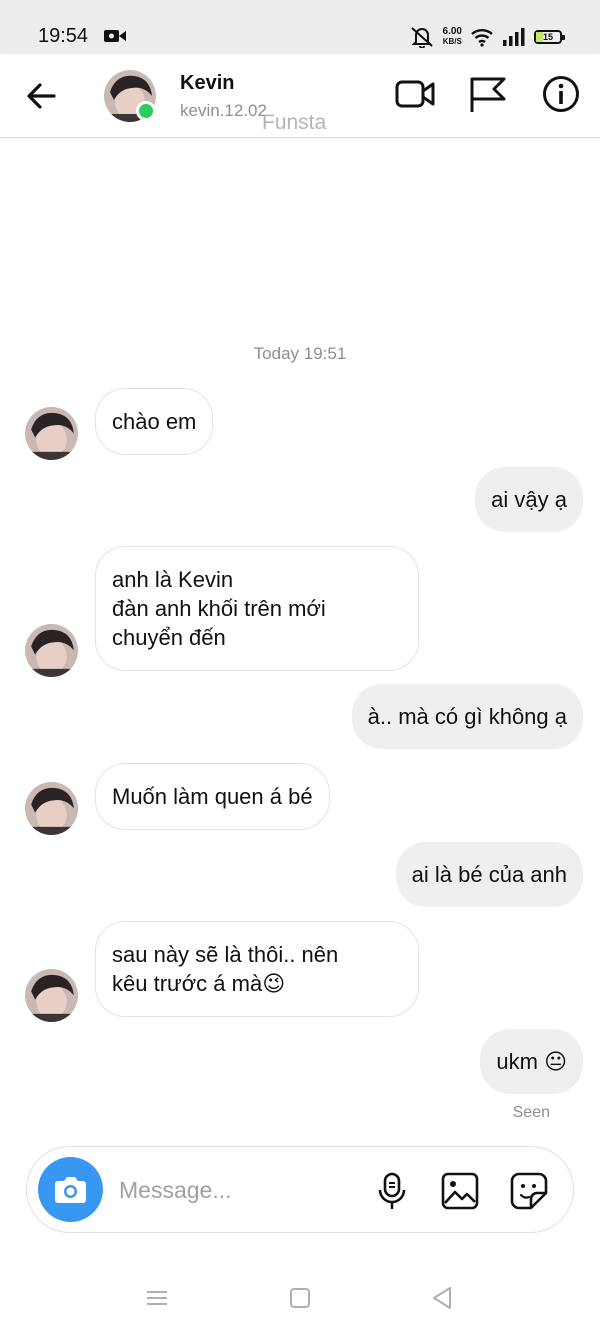 This screenshot has height=1333, width=600. What do you see at coordinates (452, 31) in the screenshot?
I see `network-speed-value: 6.00` at bounding box center [452, 31].